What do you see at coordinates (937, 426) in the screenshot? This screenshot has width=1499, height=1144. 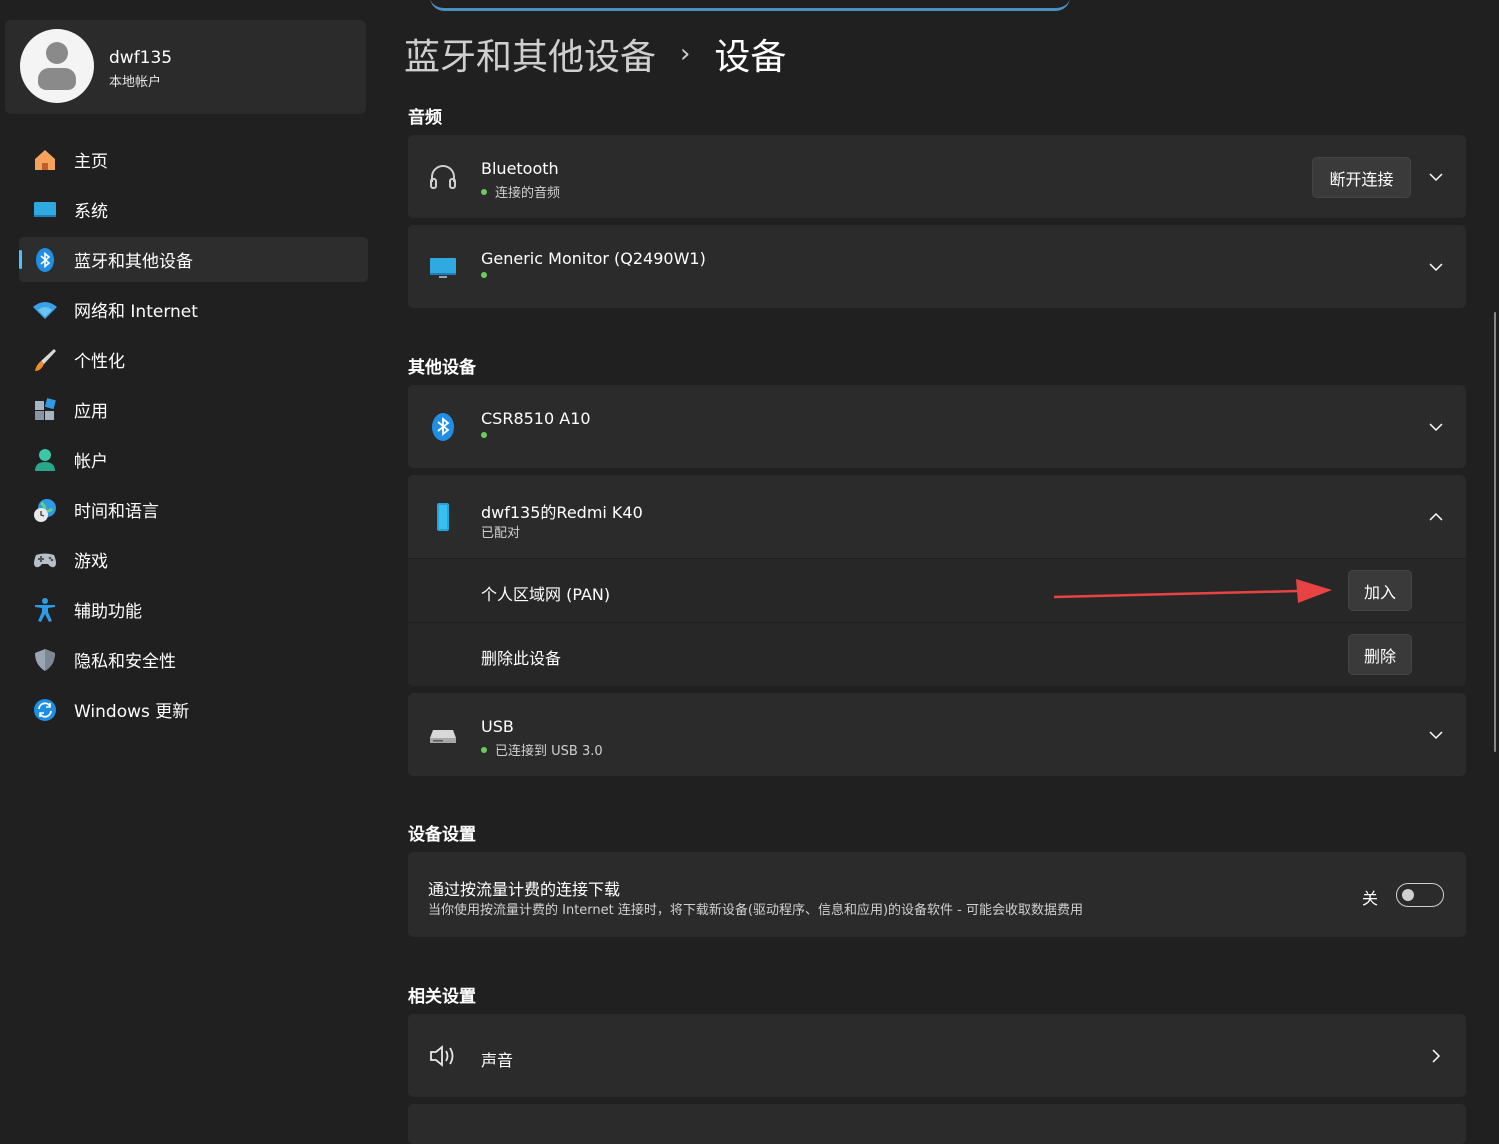 I see `device-card-csr8510: CSR8510 A10` at bounding box center [937, 426].